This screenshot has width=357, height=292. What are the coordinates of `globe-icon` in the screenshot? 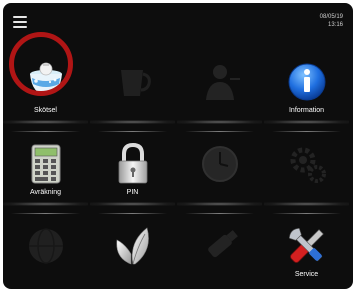 It's located at (46, 246).